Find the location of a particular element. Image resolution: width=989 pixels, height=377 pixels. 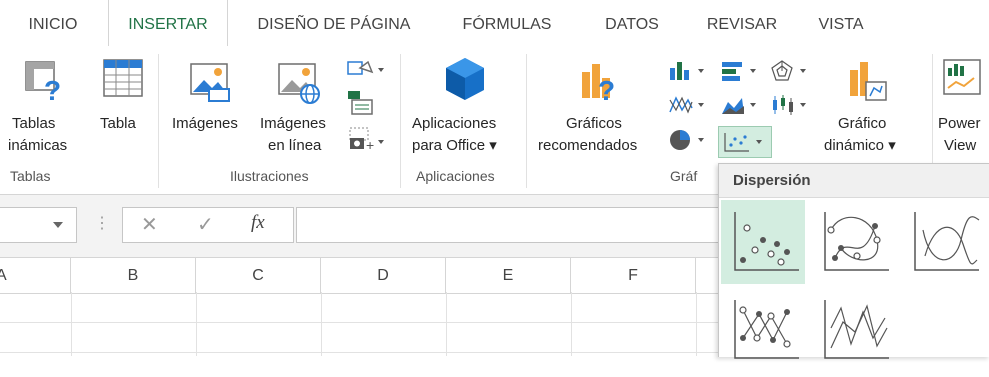

scatter-smooth-lines-option is located at coordinates (943, 242).